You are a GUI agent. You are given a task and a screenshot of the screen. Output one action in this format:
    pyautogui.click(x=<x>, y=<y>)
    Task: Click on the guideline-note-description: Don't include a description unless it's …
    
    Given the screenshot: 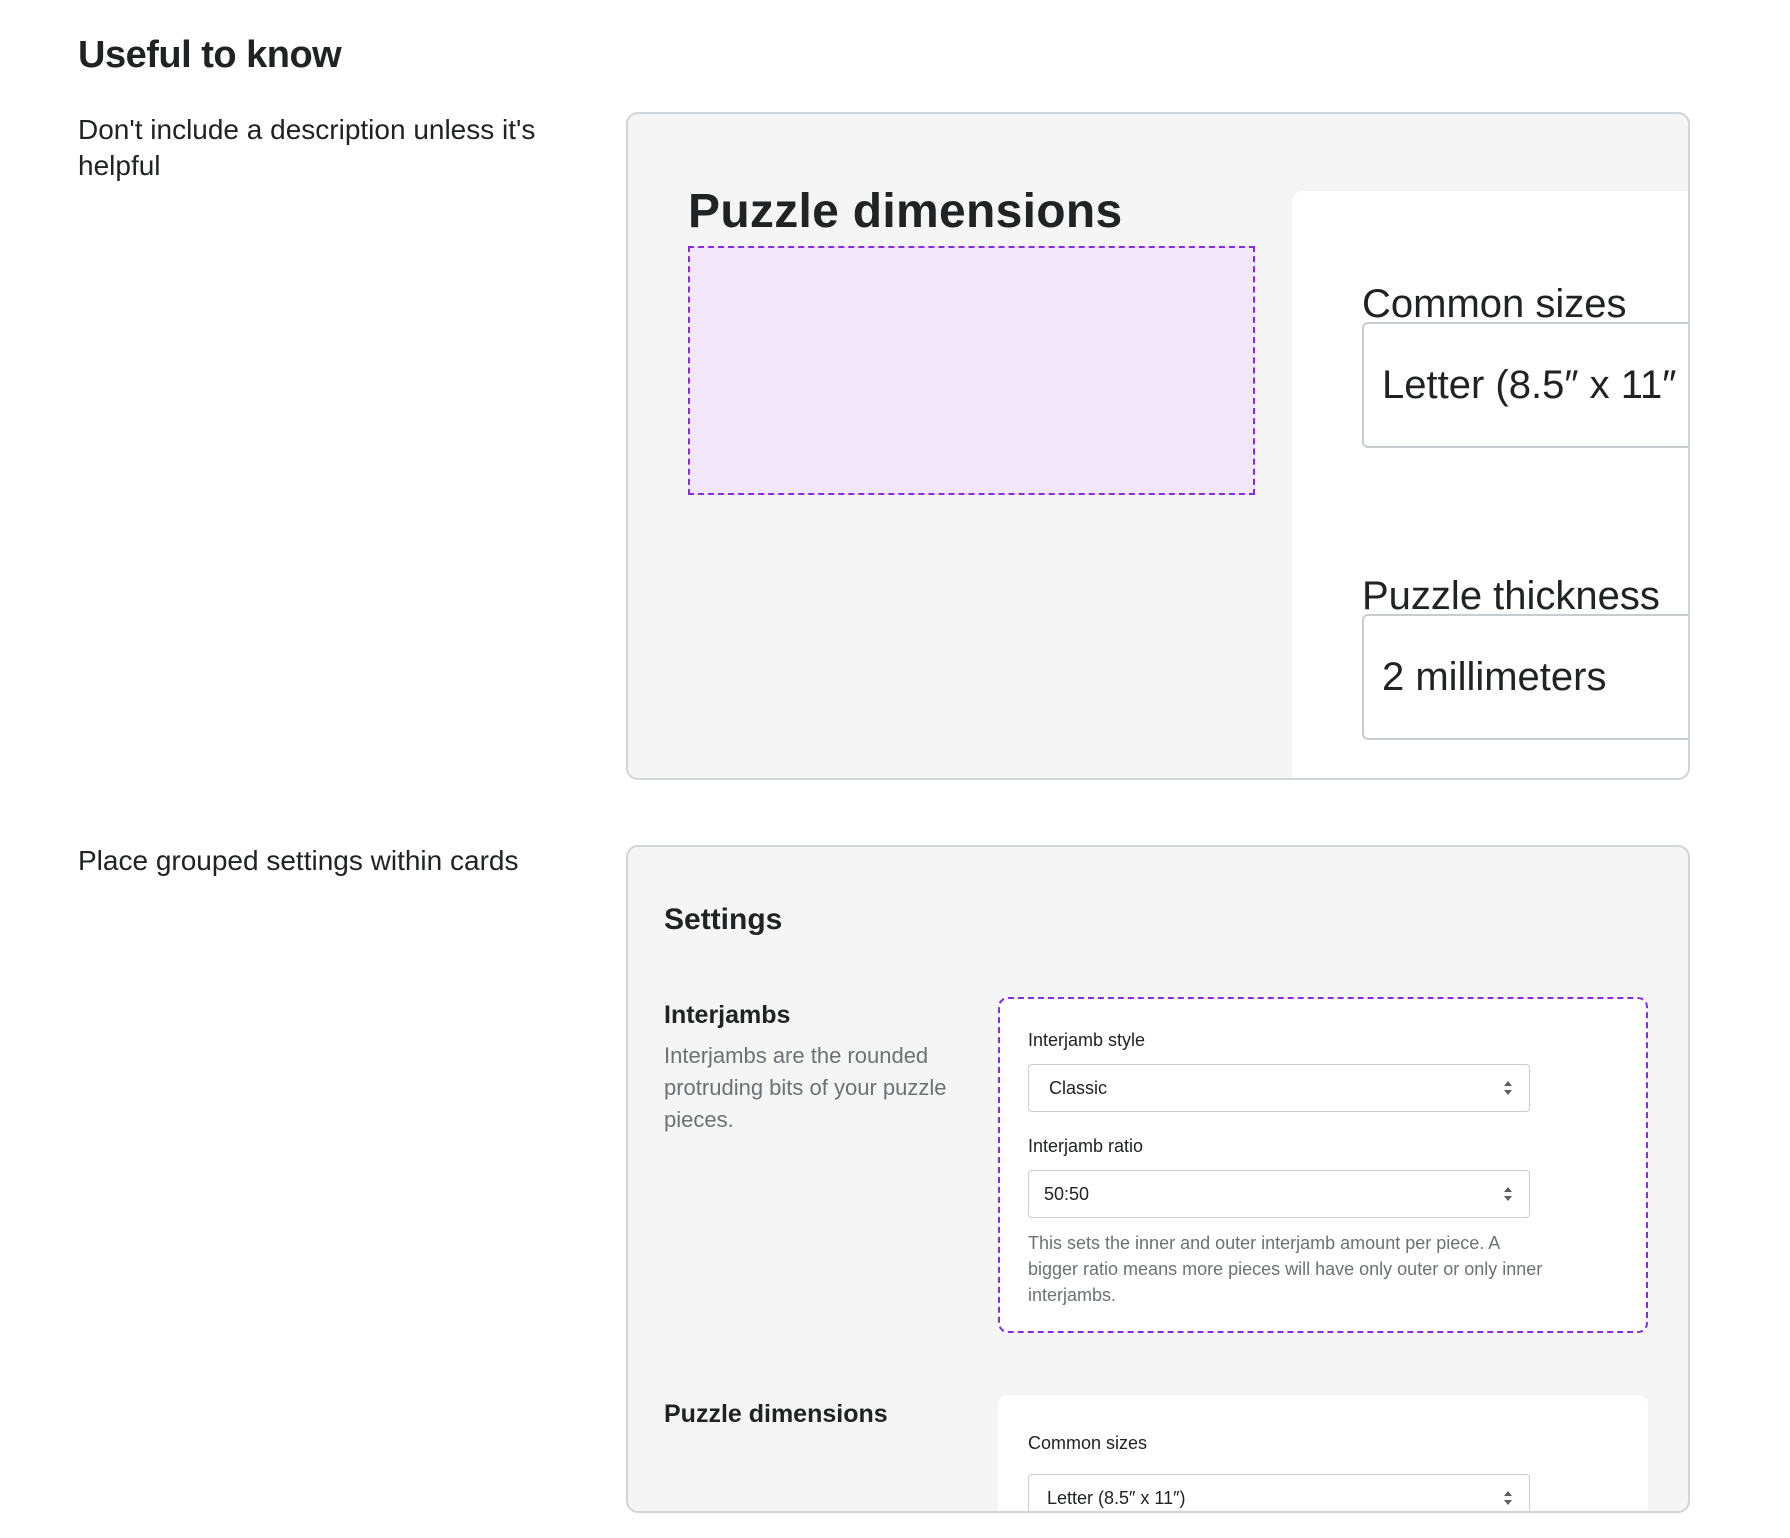 What is the action you would take?
    pyautogui.click(x=307, y=147)
    